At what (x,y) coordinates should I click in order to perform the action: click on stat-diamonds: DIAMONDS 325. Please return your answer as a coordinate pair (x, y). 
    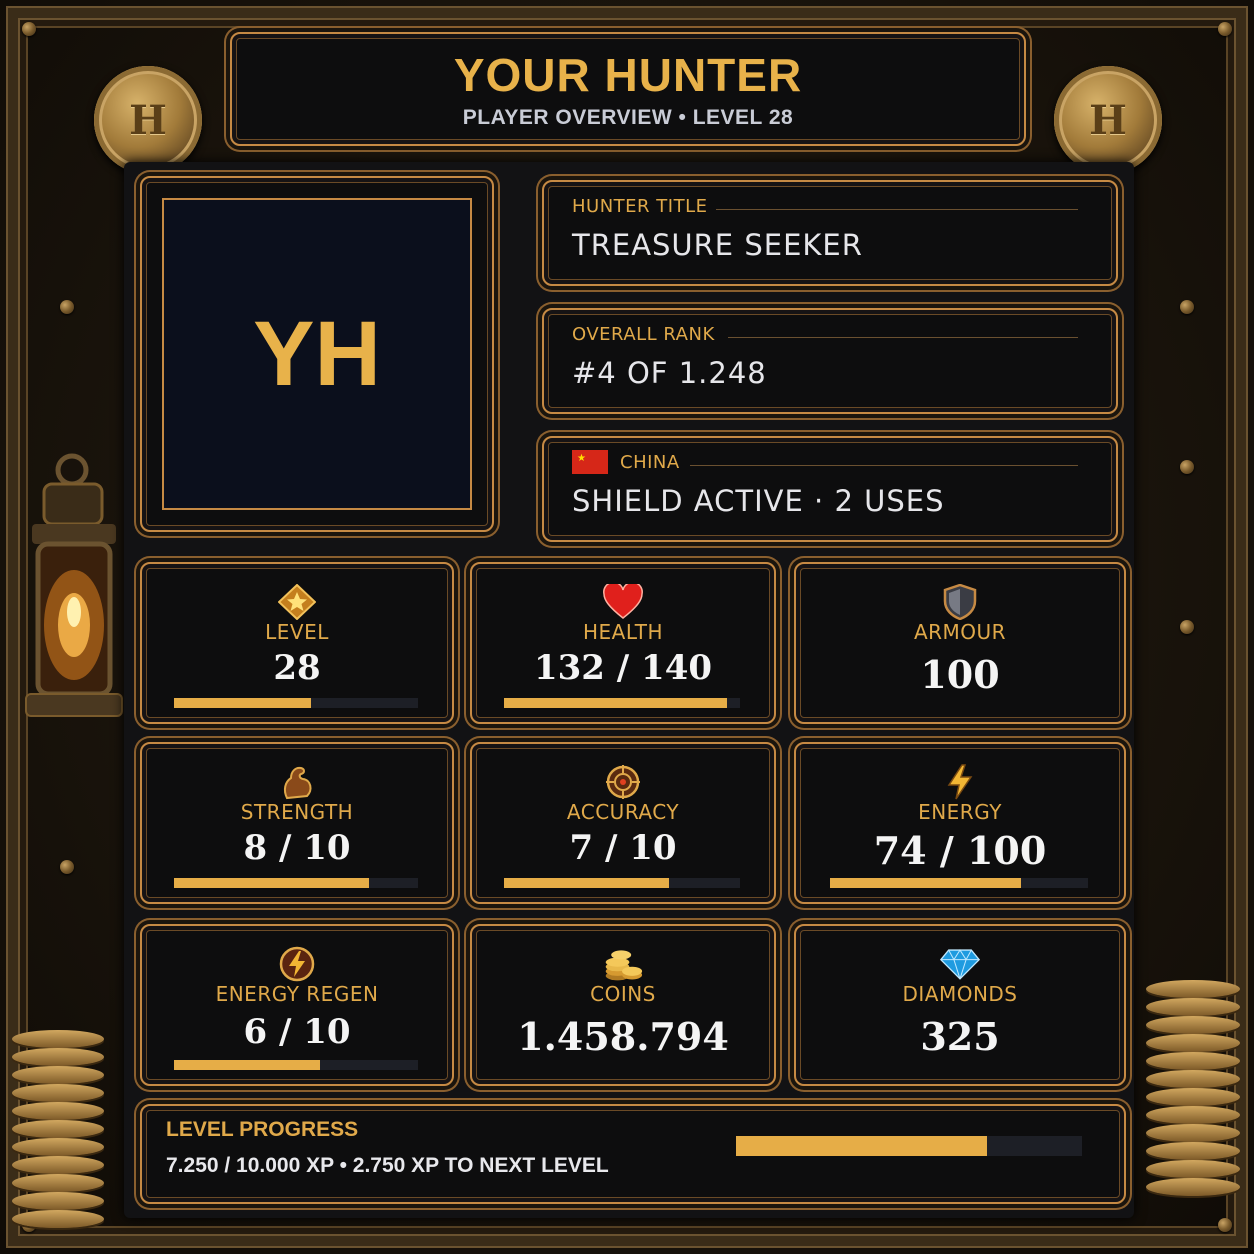
    Looking at the image, I should click on (960, 1005).